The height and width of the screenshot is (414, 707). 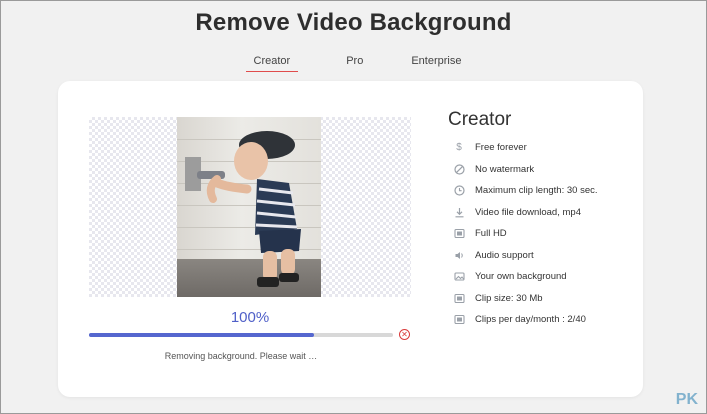 I want to click on clock-icon, so click(x=459, y=191).